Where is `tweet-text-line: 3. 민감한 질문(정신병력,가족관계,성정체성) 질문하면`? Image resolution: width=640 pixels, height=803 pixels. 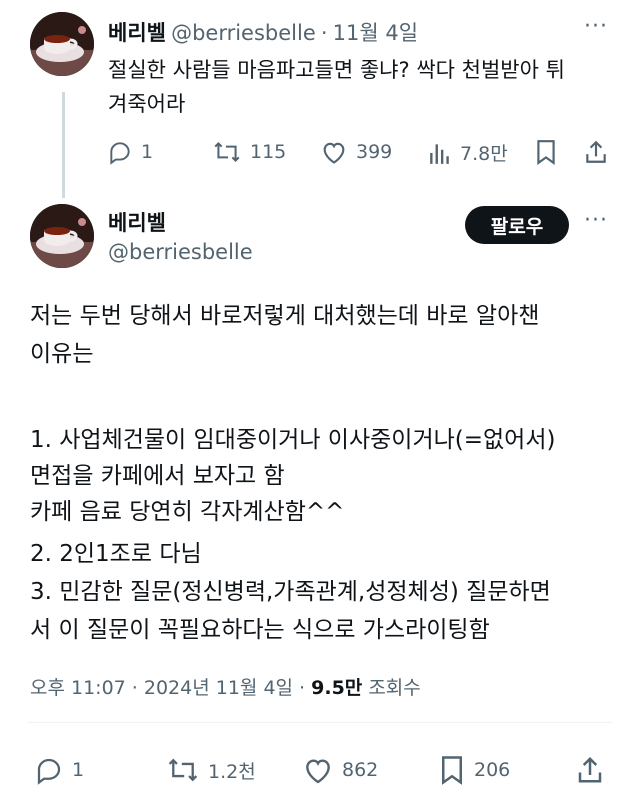
tweet-text-line: 3. 민감한 질문(정신병력,가족관계,성정체성) 질문하면 is located at coordinates (290, 592).